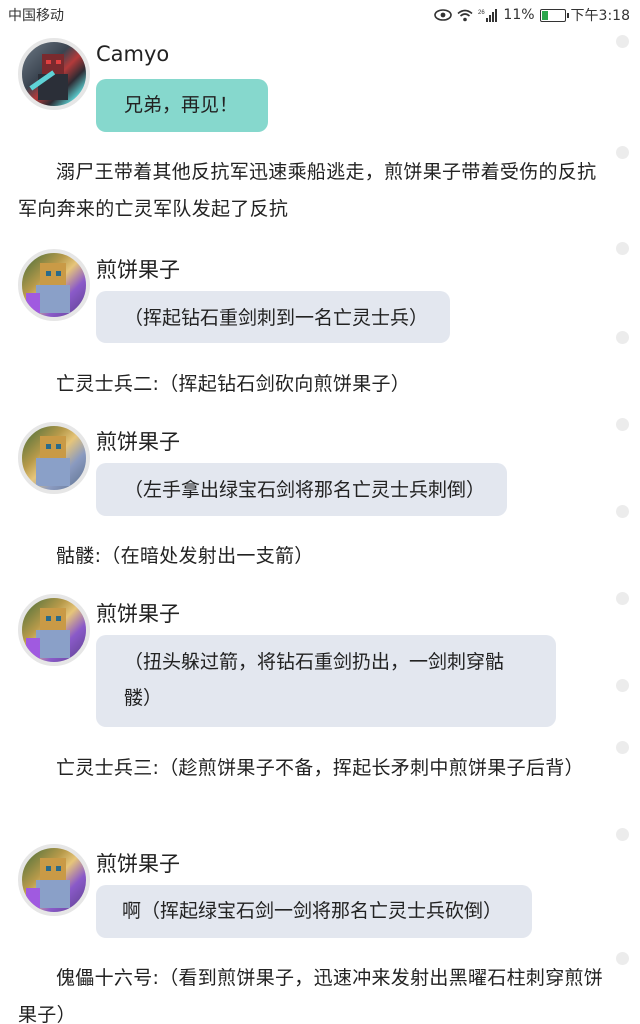 This screenshot has height=1024, width=640. What do you see at coordinates (185, 556) in the screenshot?
I see `narration-text: 骷髅:（在暗处发射出一支箭）` at bounding box center [185, 556].